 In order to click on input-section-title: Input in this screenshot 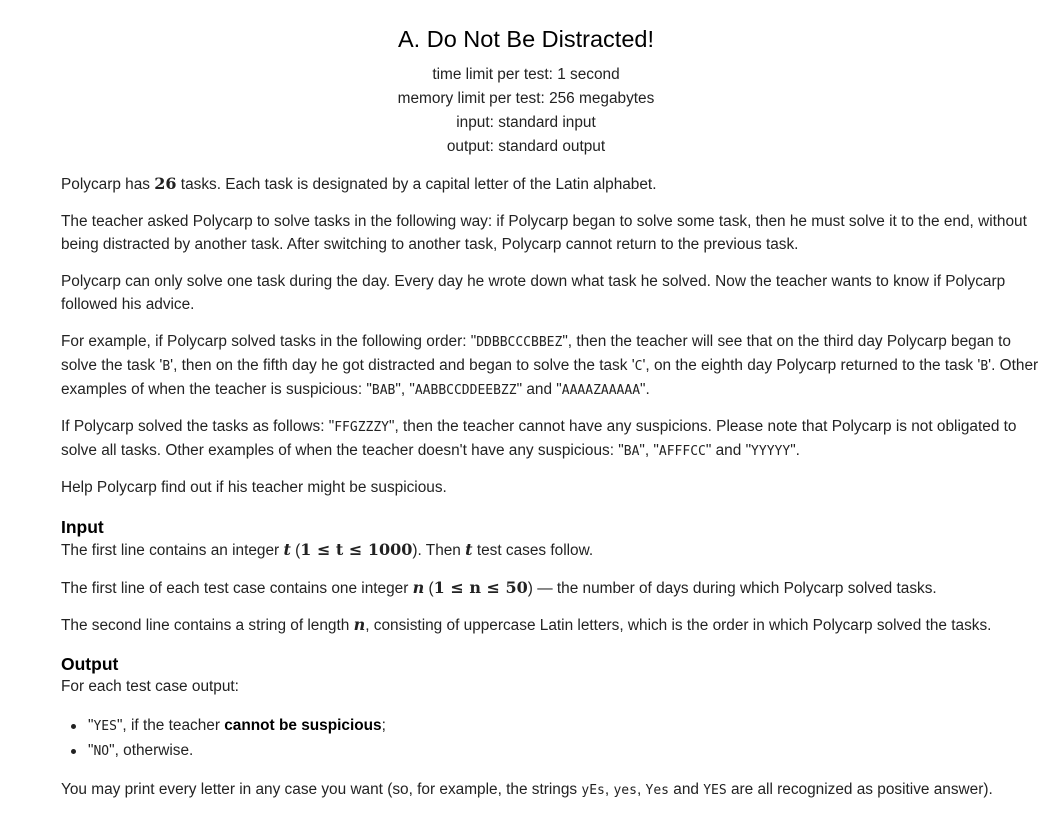, I will do `click(82, 527)`.